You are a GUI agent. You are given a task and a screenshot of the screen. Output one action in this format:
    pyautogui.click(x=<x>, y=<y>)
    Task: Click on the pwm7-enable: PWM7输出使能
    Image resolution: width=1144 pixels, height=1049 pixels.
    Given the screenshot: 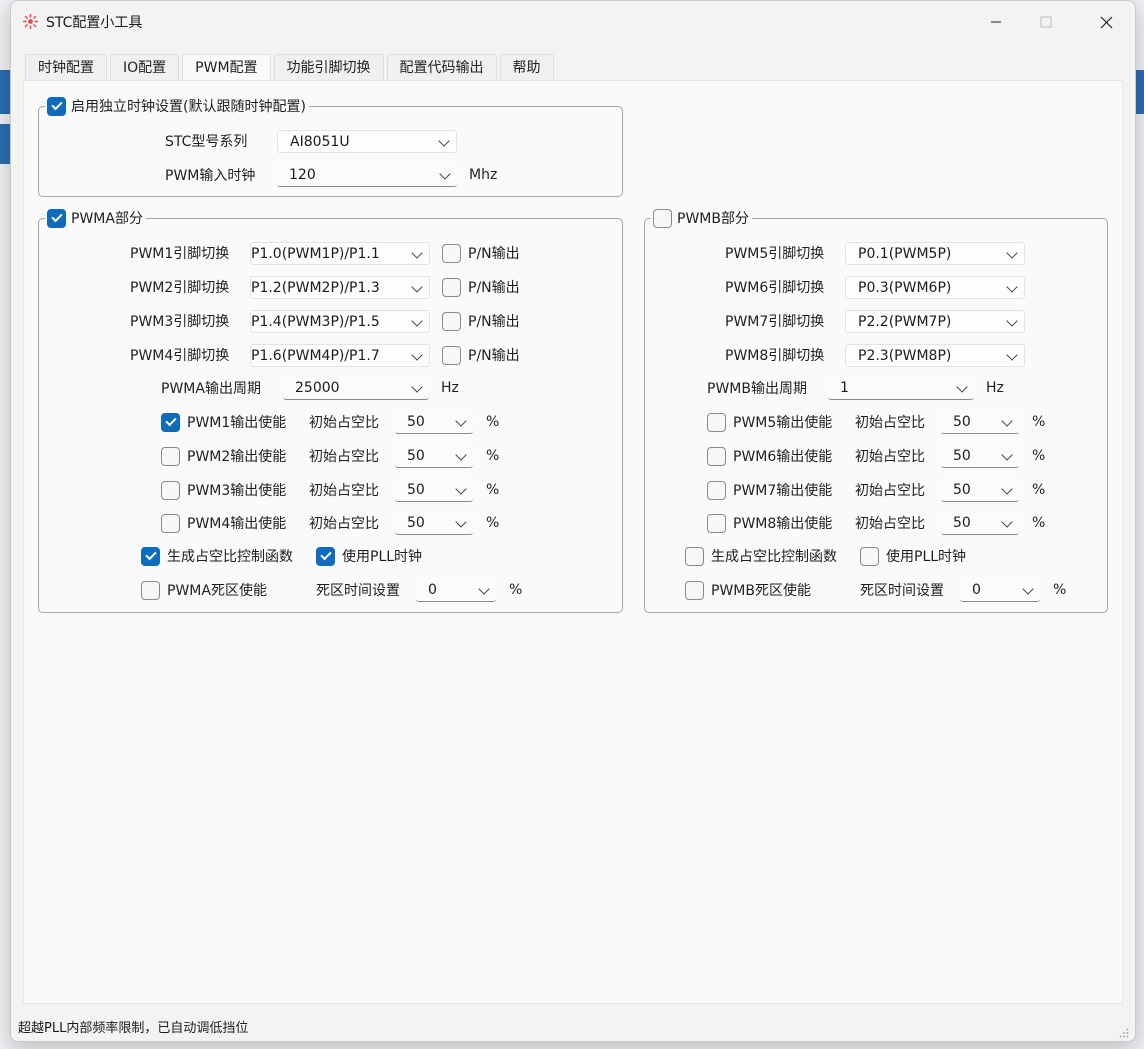 What is the action you would take?
    pyautogui.click(x=781, y=490)
    